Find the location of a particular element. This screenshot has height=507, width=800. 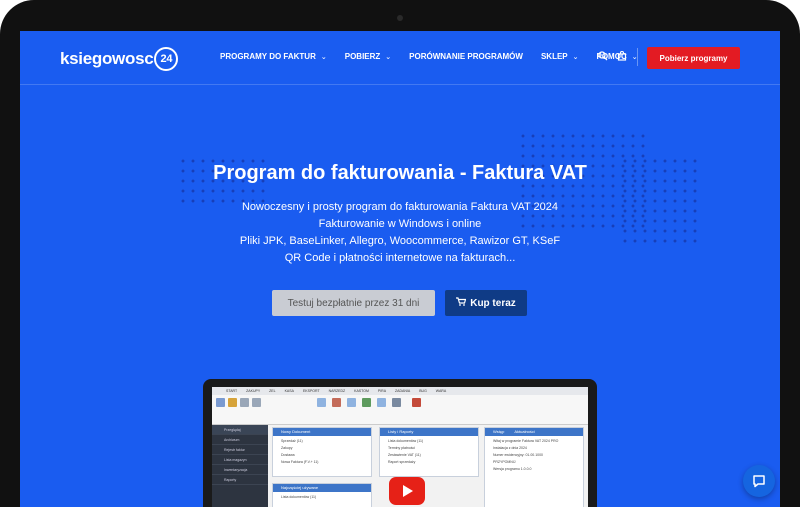

video-play-button is located at coordinates (407, 491).